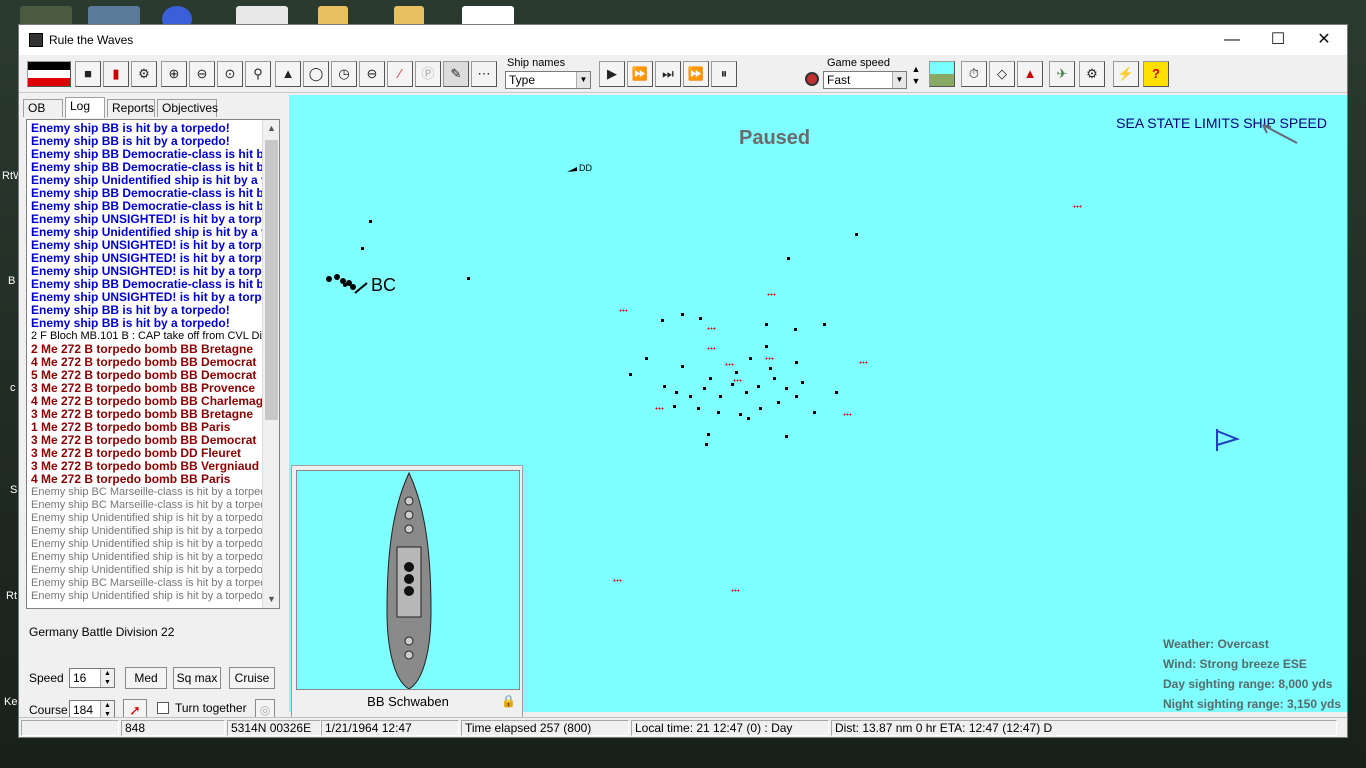 The image size is (1366, 768). Describe the element at coordinates (696, 74) in the screenshot. I see `fast-forward-icon: ⏩` at that location.